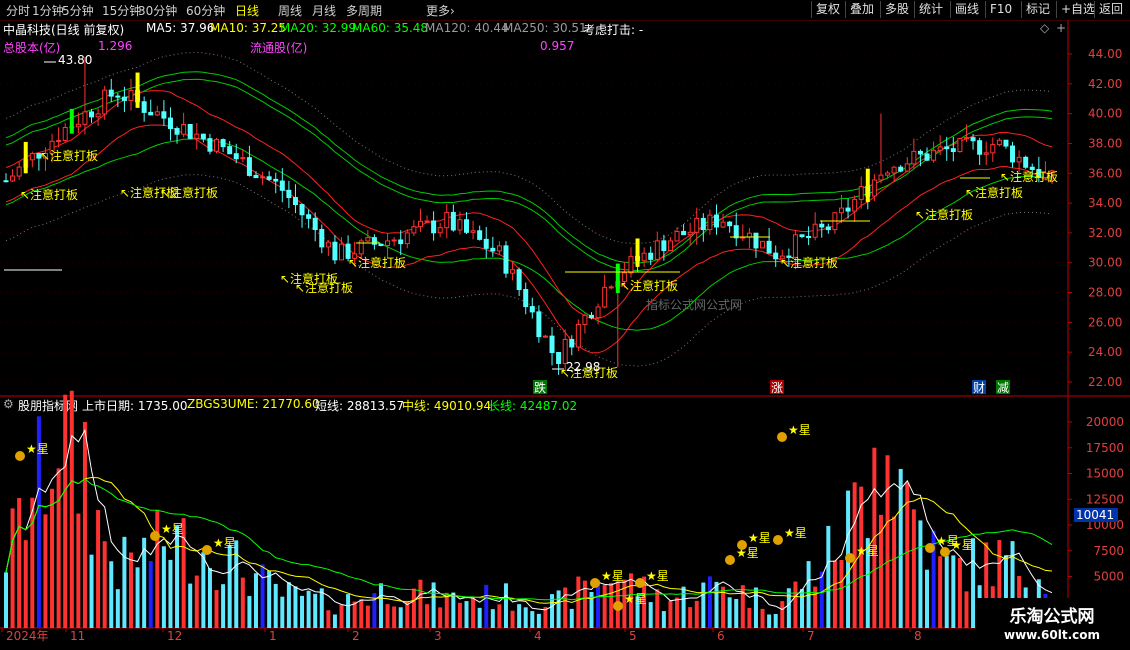 The height and width of the screenshot is (650, 1130). Describe the element at coordinates (18, 10) in the screenshot. I see `period-tab-0: 分时` at that location.